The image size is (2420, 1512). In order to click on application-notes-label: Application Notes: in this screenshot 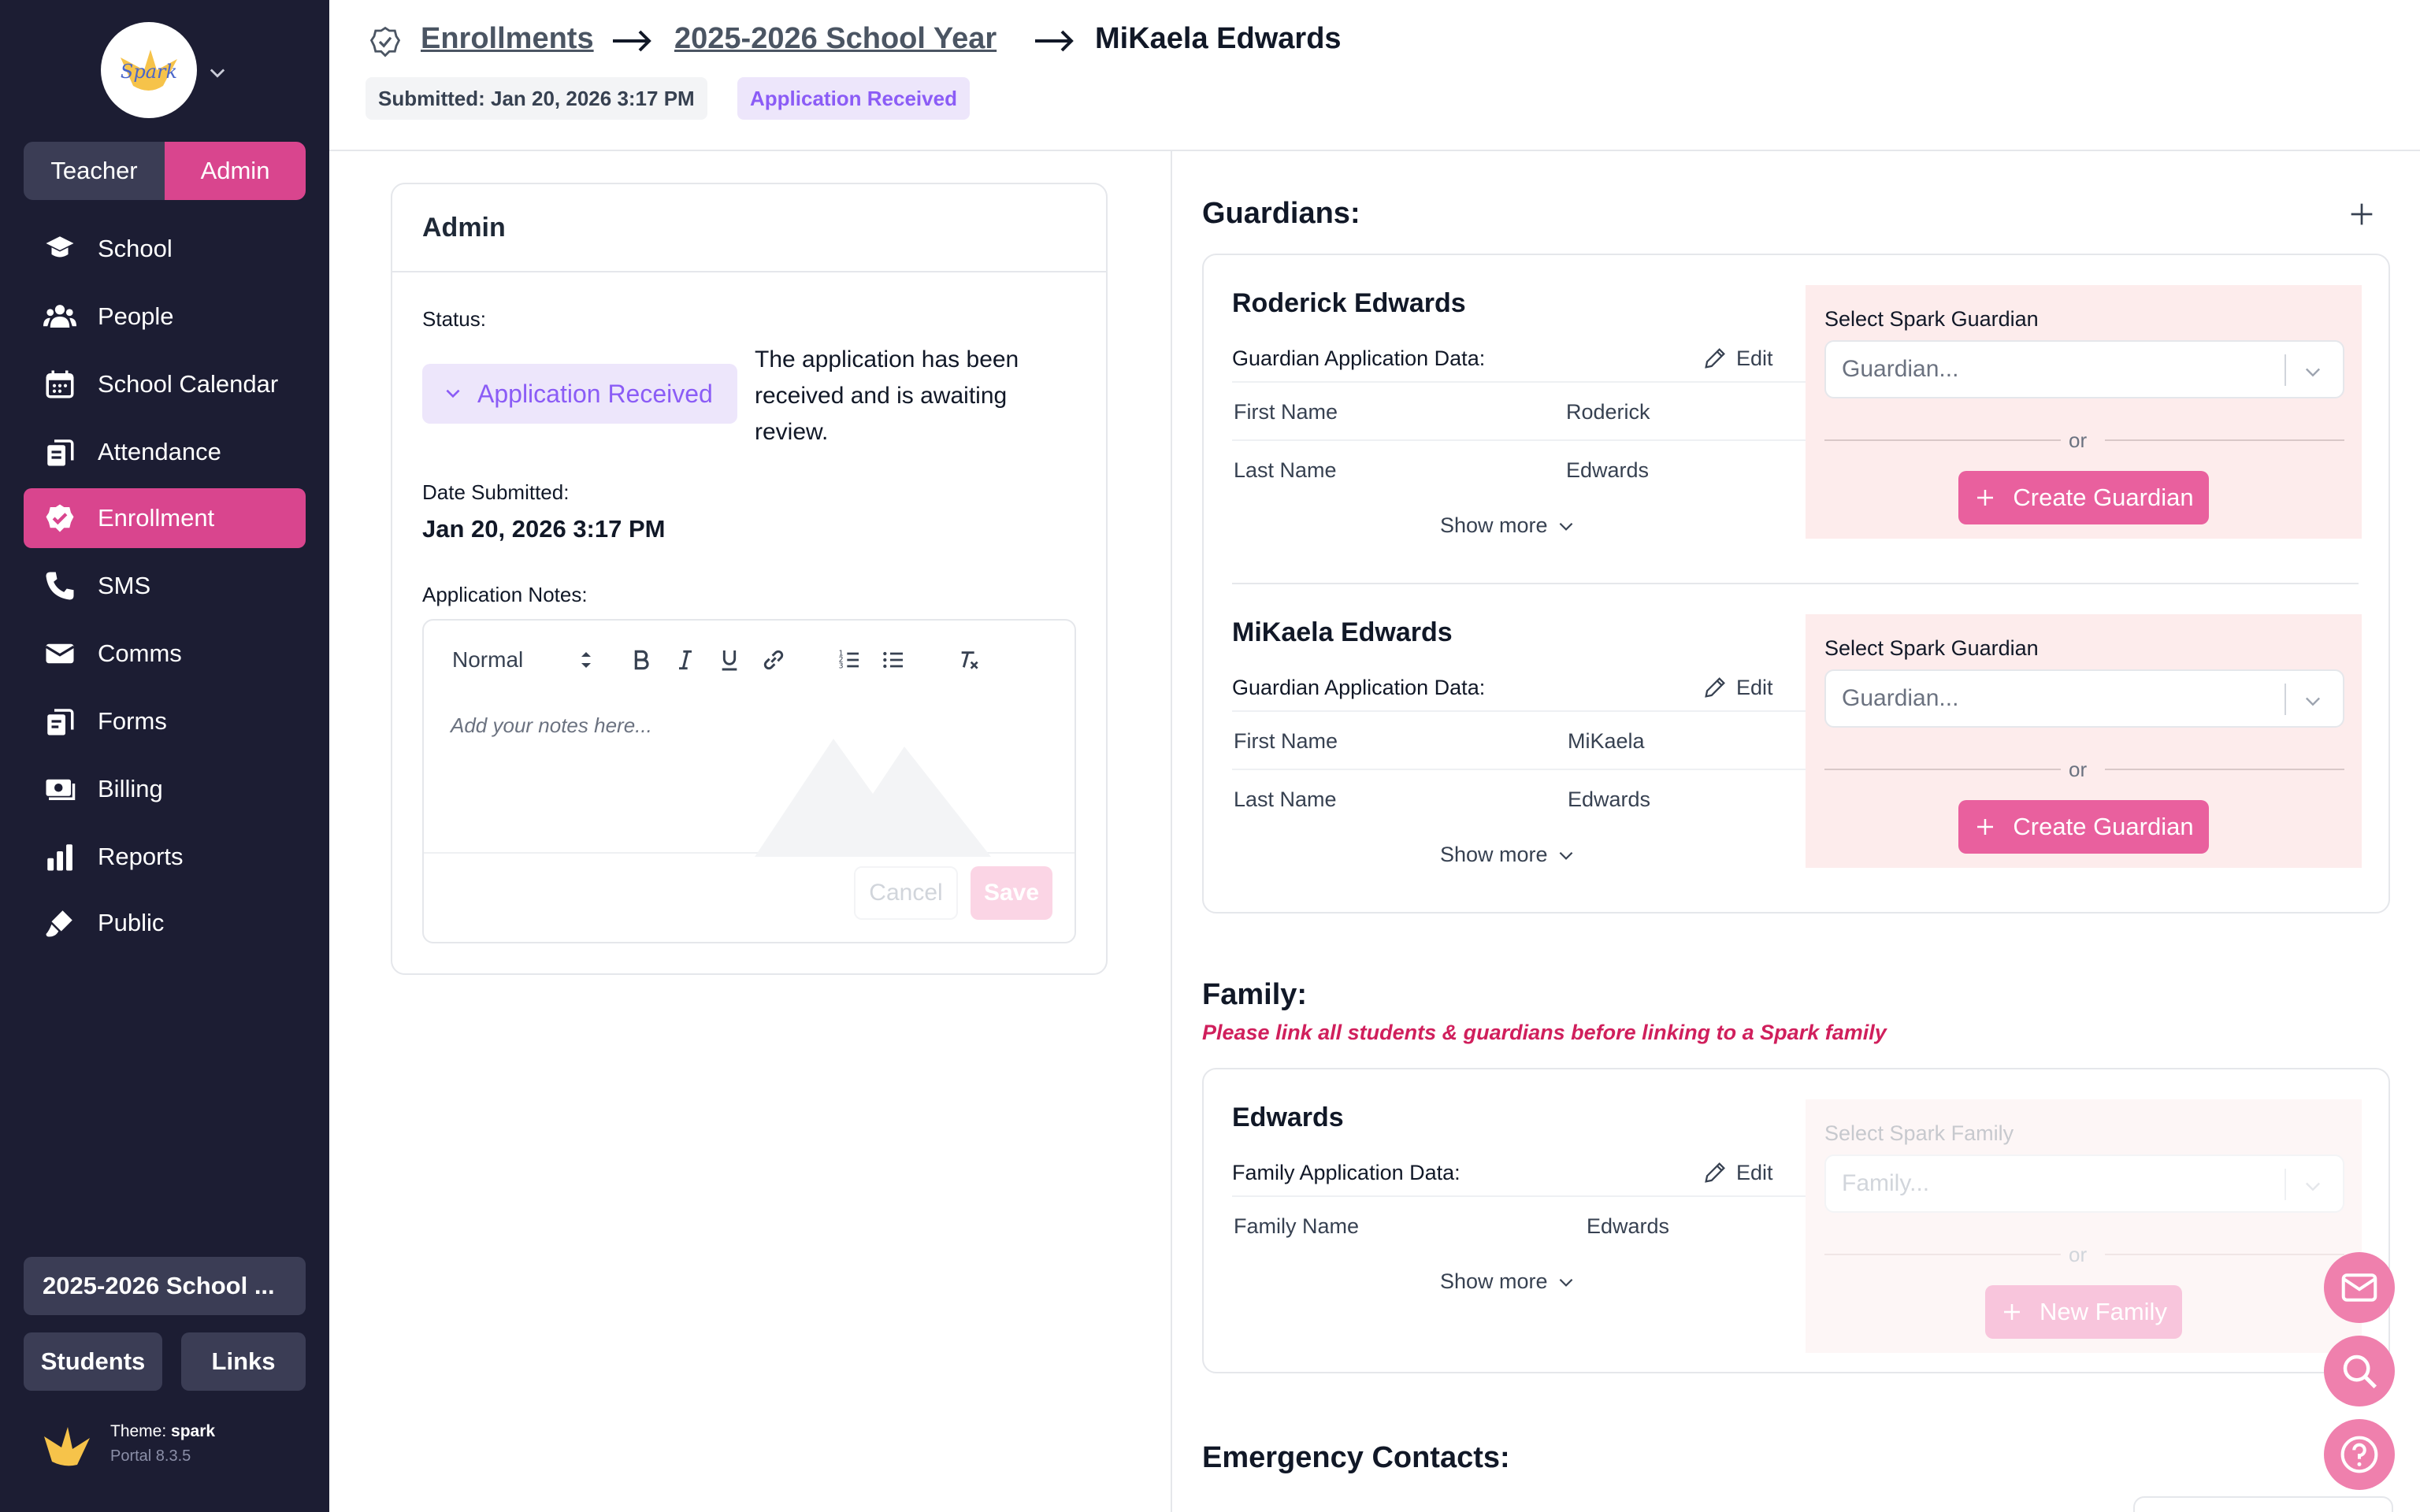, I will do `click(505, 594)`.